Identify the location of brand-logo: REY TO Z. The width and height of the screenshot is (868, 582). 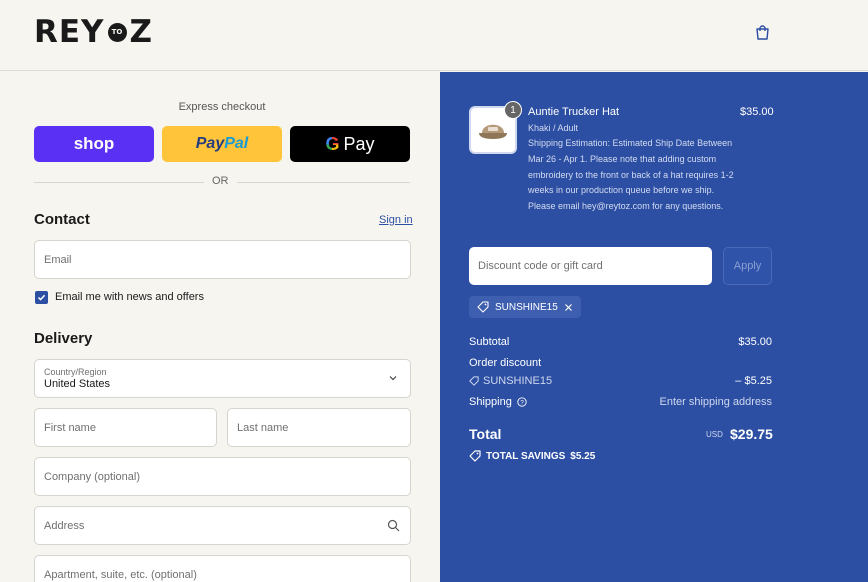
(93, 32).